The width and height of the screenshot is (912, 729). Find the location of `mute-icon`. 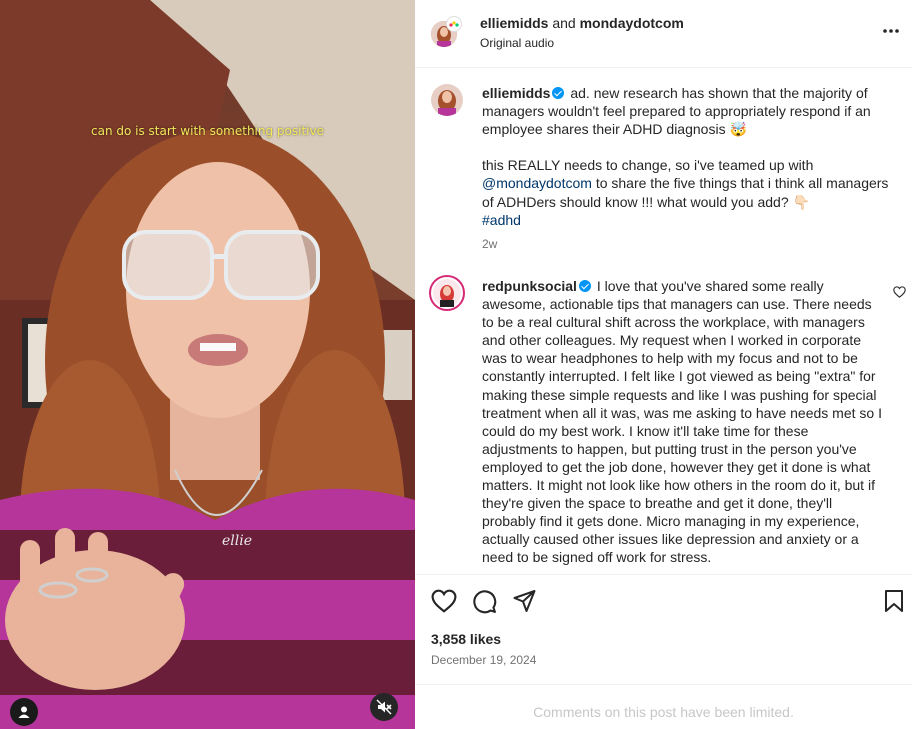

mute-icon is located at coordinates (384, 707).